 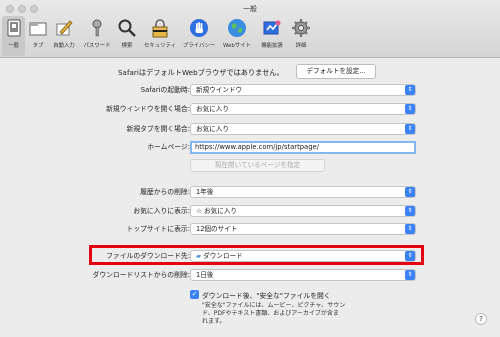 What do you see at coordinates (256, 255) in the screenshot?
I see `highlight-box` at bounding box center [256, 255].